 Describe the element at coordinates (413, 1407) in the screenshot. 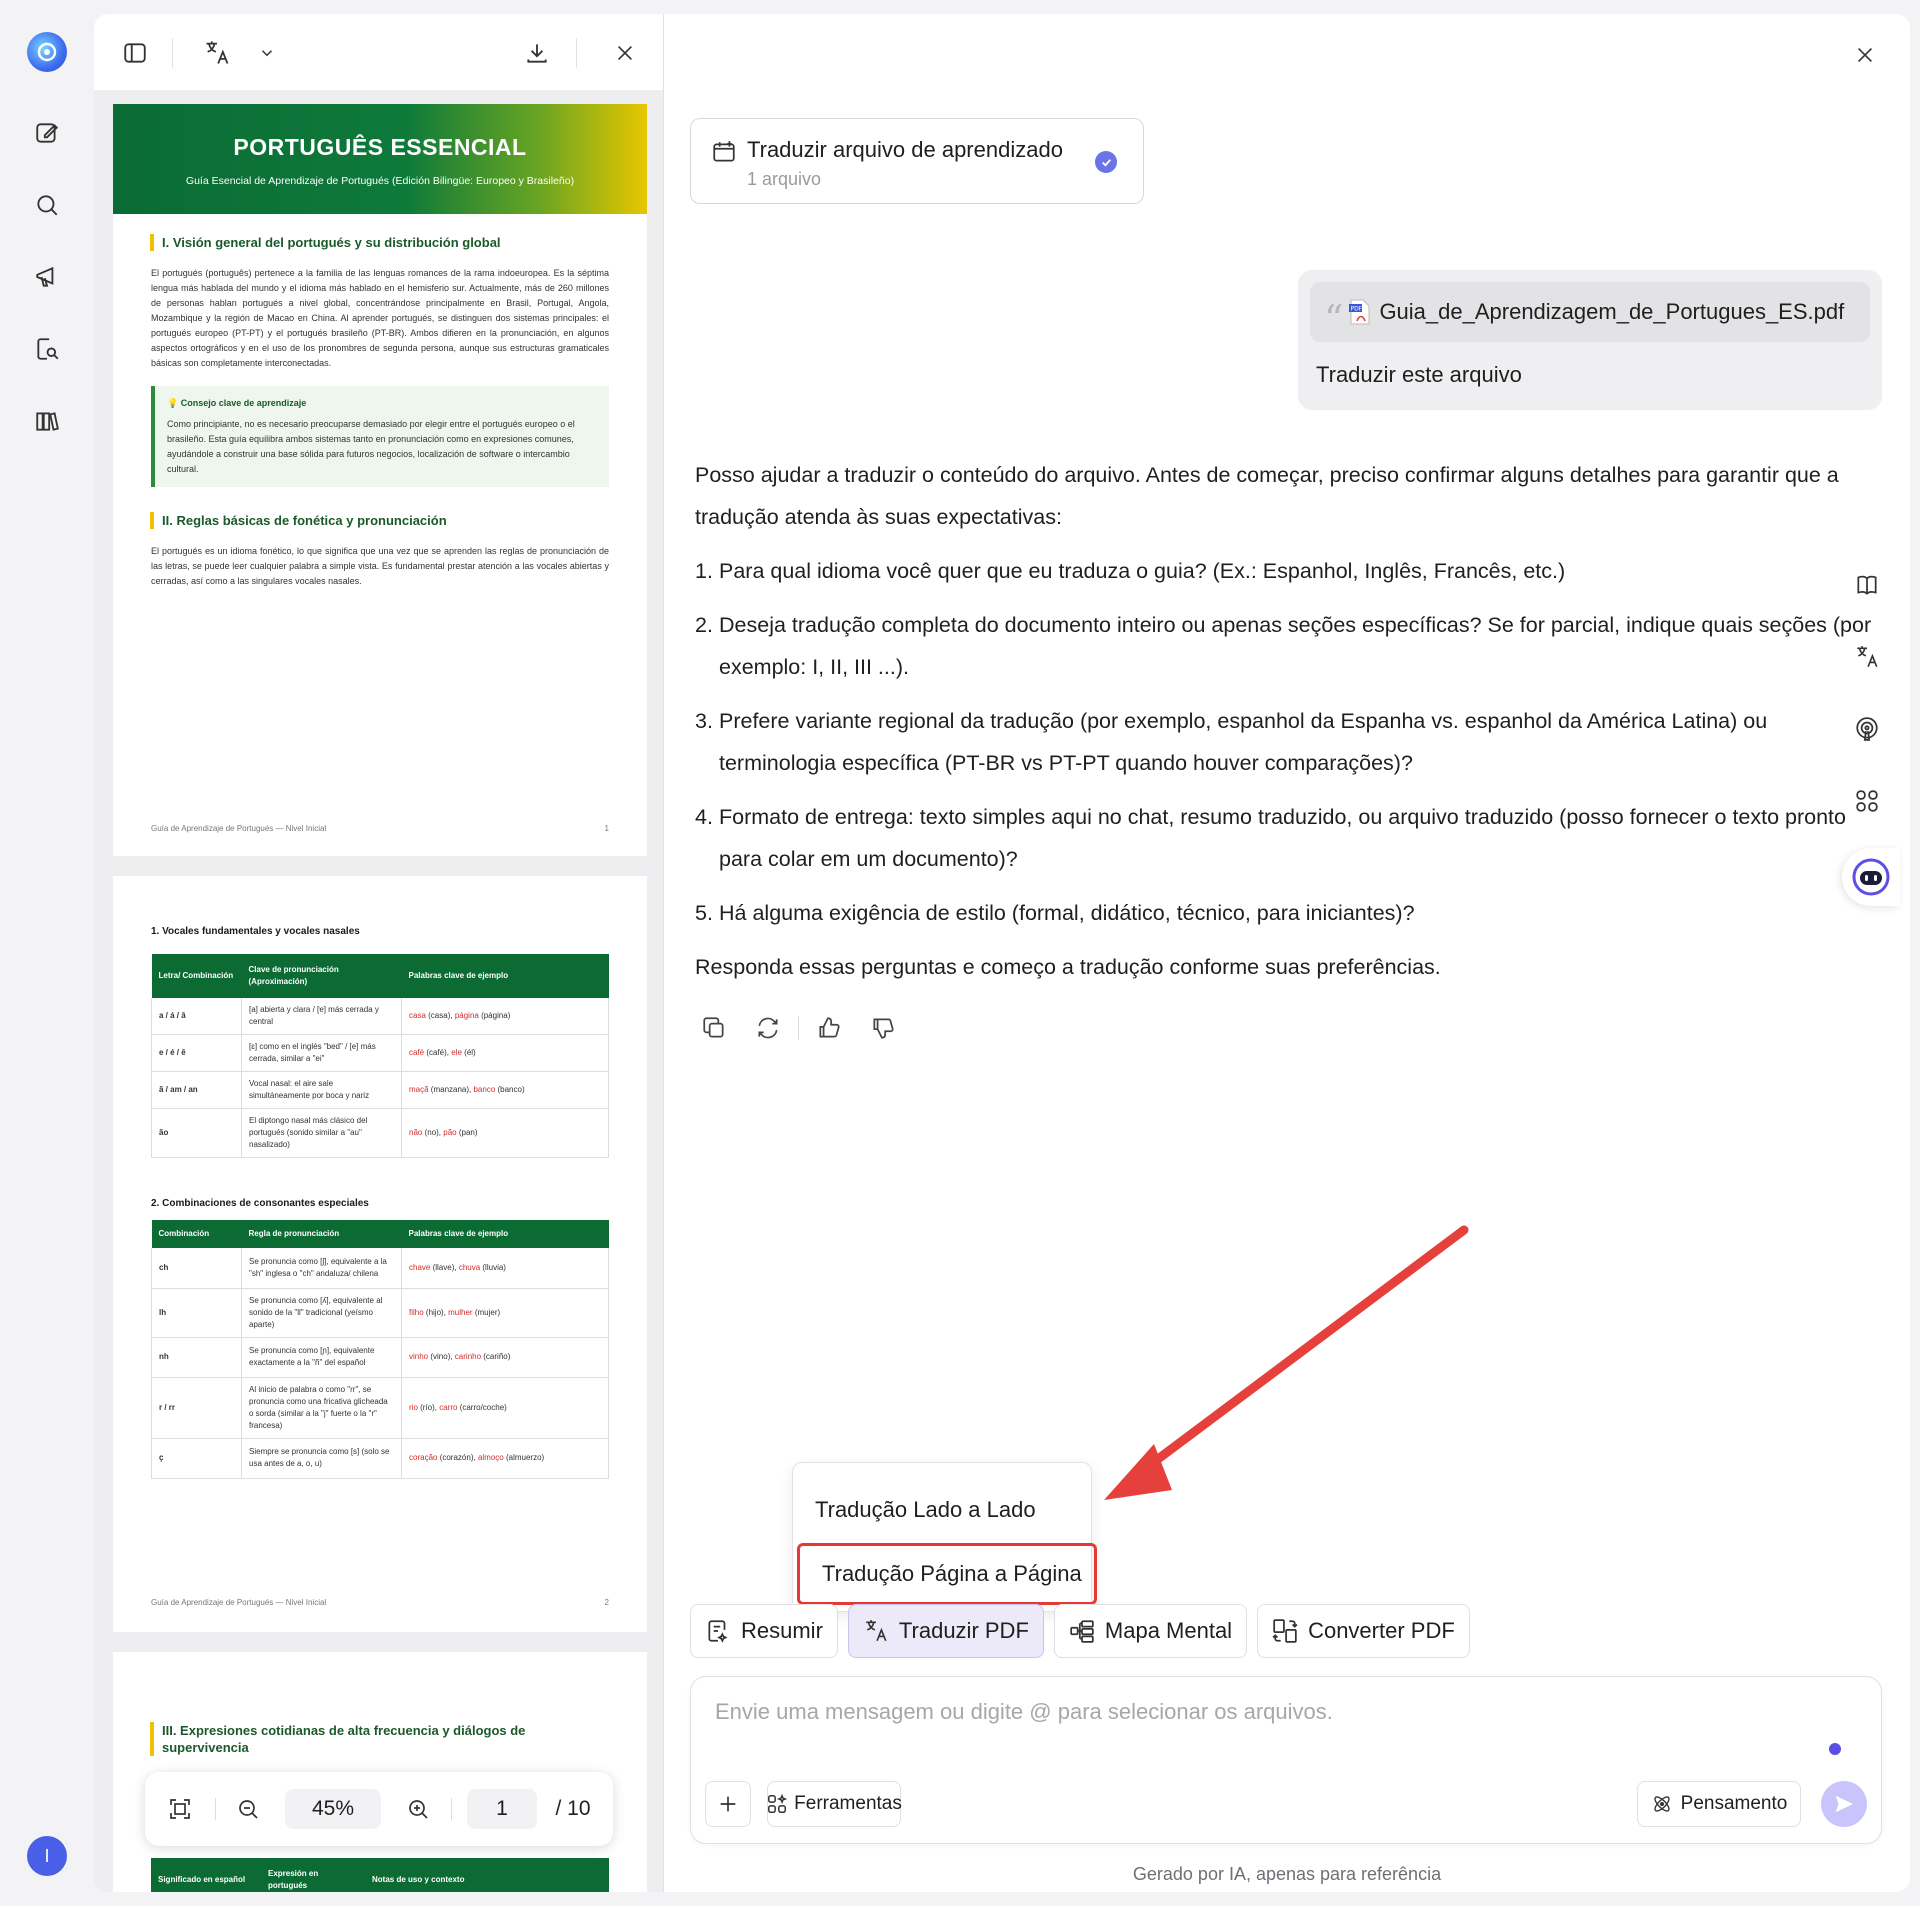

I see `example-word: rio` at that location.